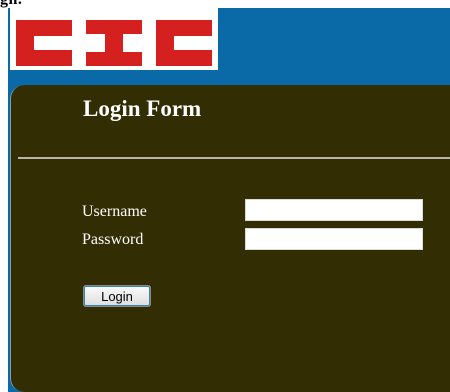 This screenshot has height=392, width=450. What do you see at coordinates (142, 108) in the screenshot?
I see `form-title: Login Form` at bounding box center [142, 108].